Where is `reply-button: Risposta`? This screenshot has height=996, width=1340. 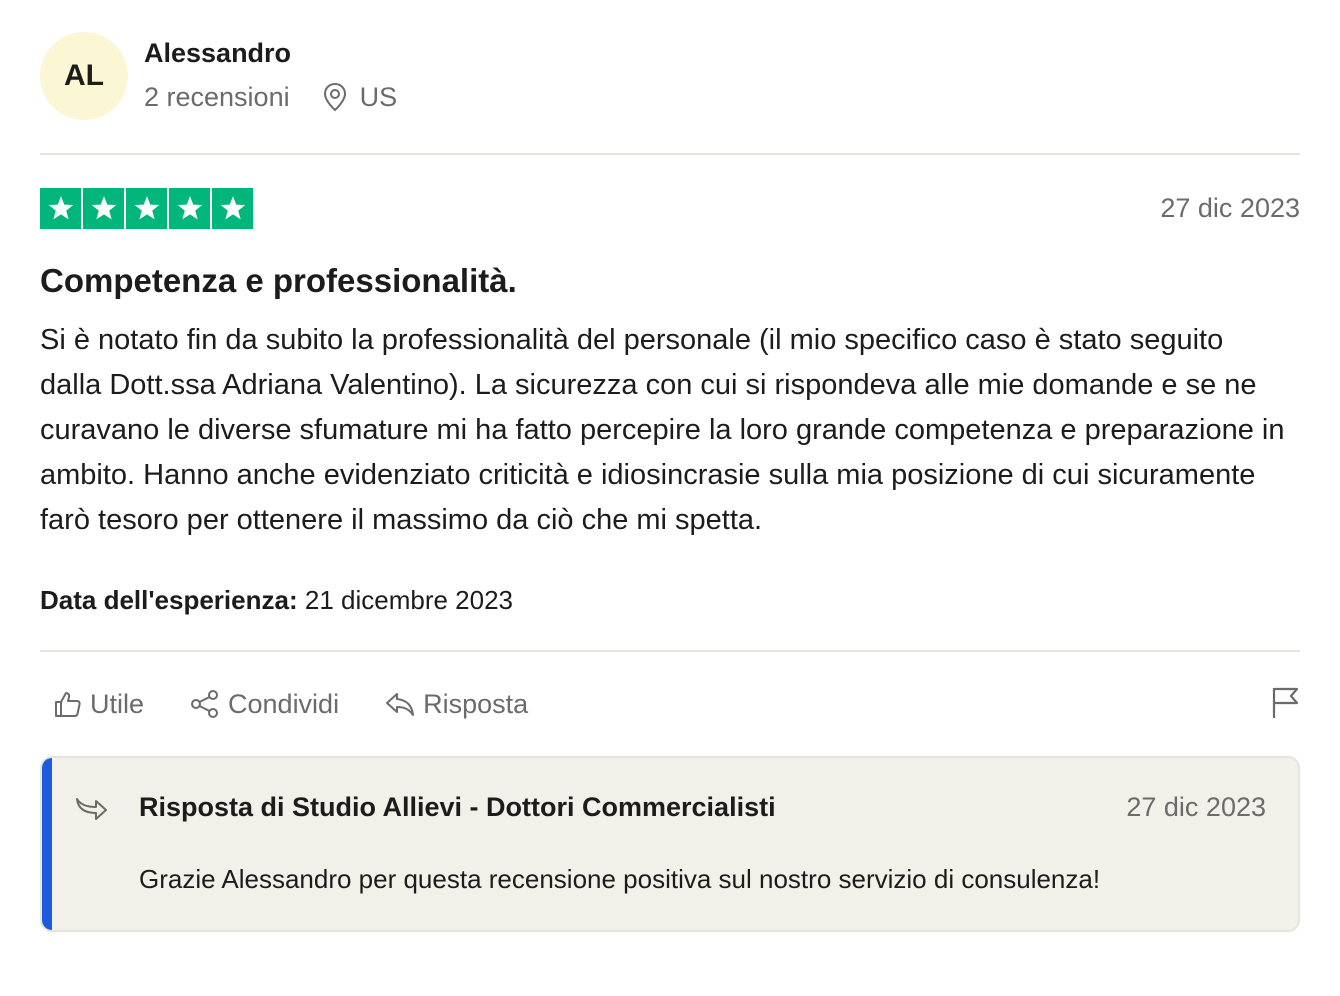 reply-button: Risposta is located at coordinates (456, 704).